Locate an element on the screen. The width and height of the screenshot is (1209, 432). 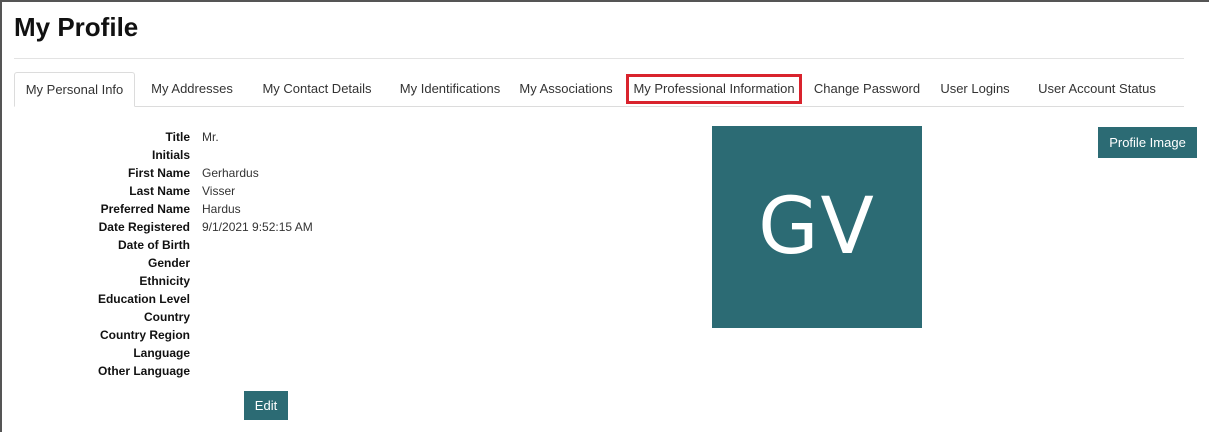
tab-change-password: Change Password is located at coordinates (867, 89).